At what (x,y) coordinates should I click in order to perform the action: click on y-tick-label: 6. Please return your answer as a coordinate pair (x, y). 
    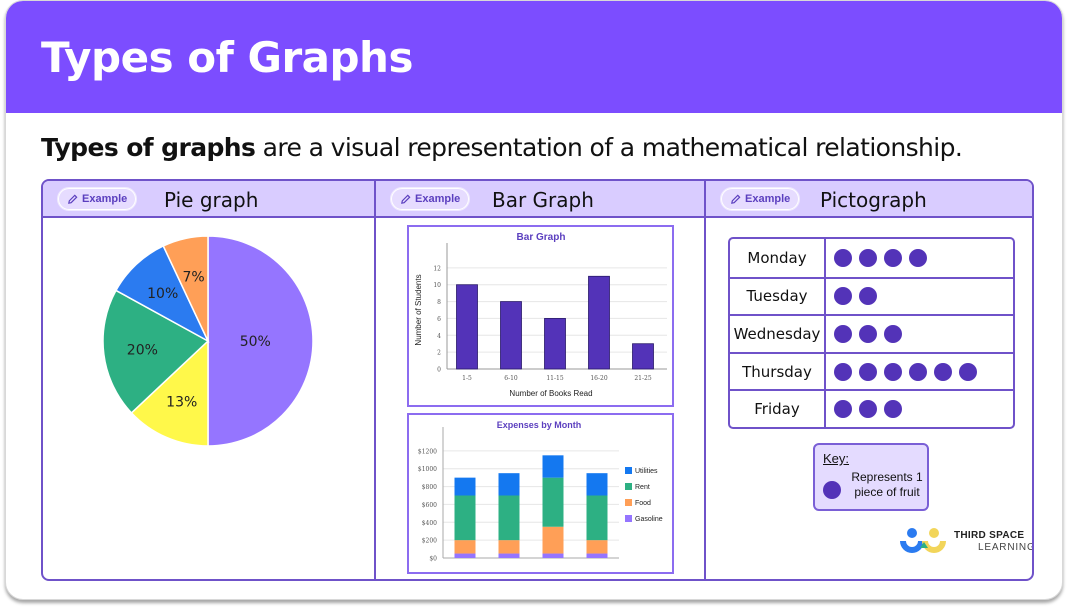
    Looking at the image, I should click on (439, 319).